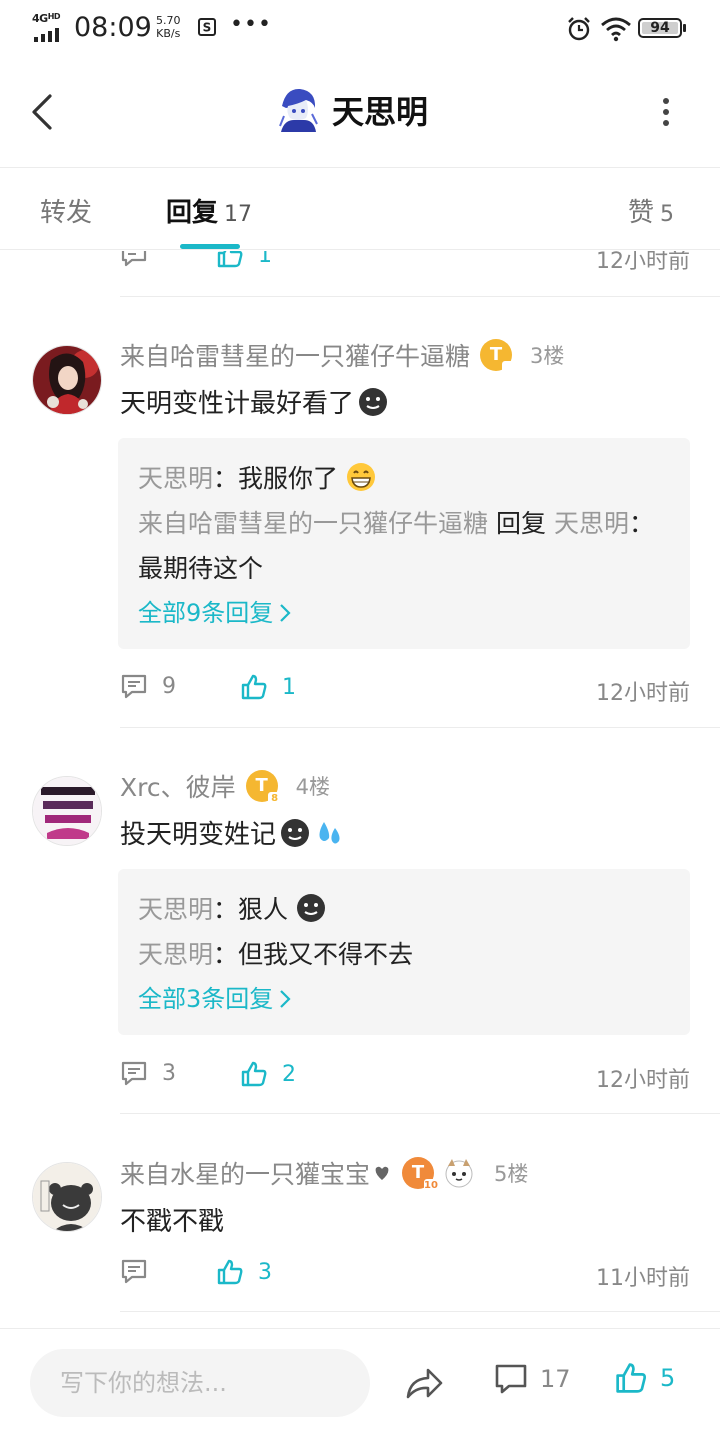 This screenshot has height=1436, width=720. Describe the element at coordinates (360, 28) in the screenshot. I see `status-bar: 4GHD 08:09 5.70 KB/s S ••• 94` at that location.